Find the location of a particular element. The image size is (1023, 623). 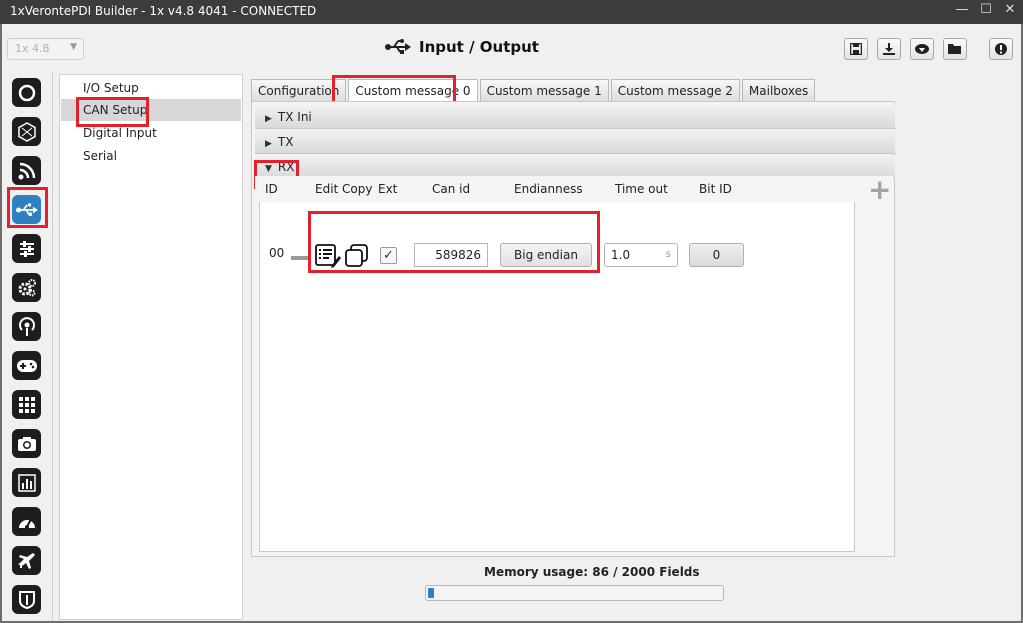

airplane-icon is located at coordinates (26, 560).